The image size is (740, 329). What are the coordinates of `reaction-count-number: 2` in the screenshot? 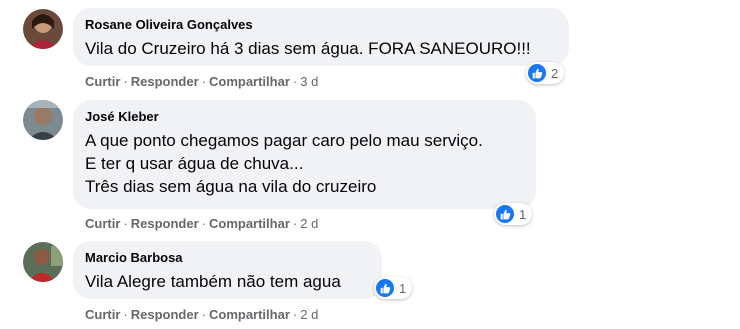 It's located at (555, 73).